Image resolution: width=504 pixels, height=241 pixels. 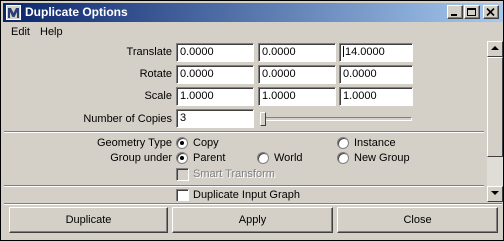 I want to click on copies-label: Number of Copies, so click(x=127, y=119).